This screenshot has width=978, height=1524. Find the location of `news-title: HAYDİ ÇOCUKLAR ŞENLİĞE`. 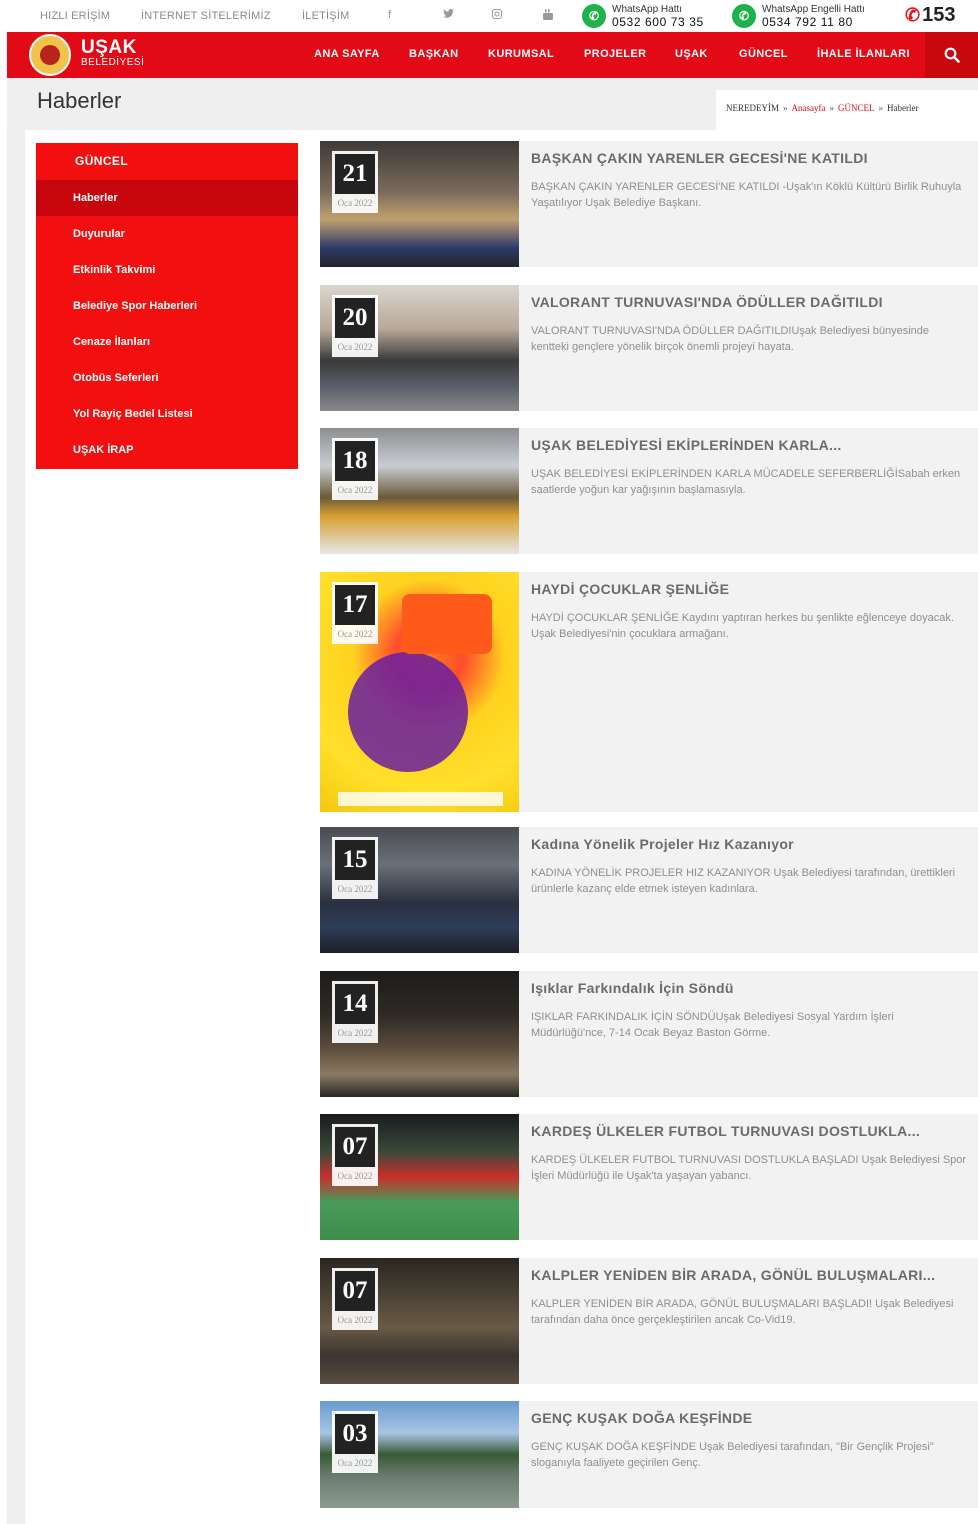

news-title: HAYDİ ÇOCUKLAR ŞENLİĞE is located at coordinates (751, 589).